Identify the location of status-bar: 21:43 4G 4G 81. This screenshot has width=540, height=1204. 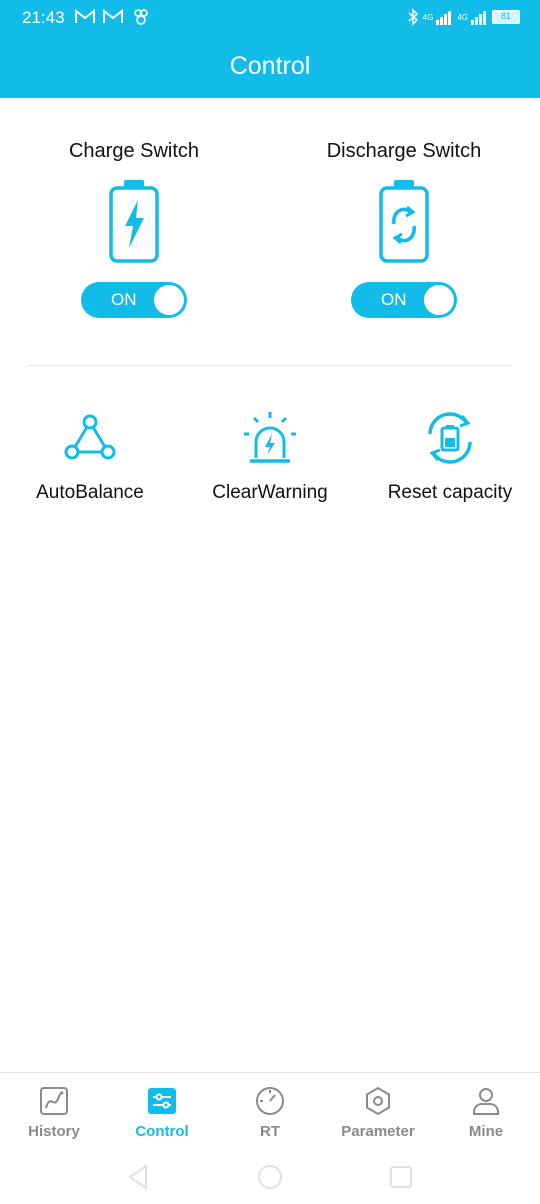
(270, 18).